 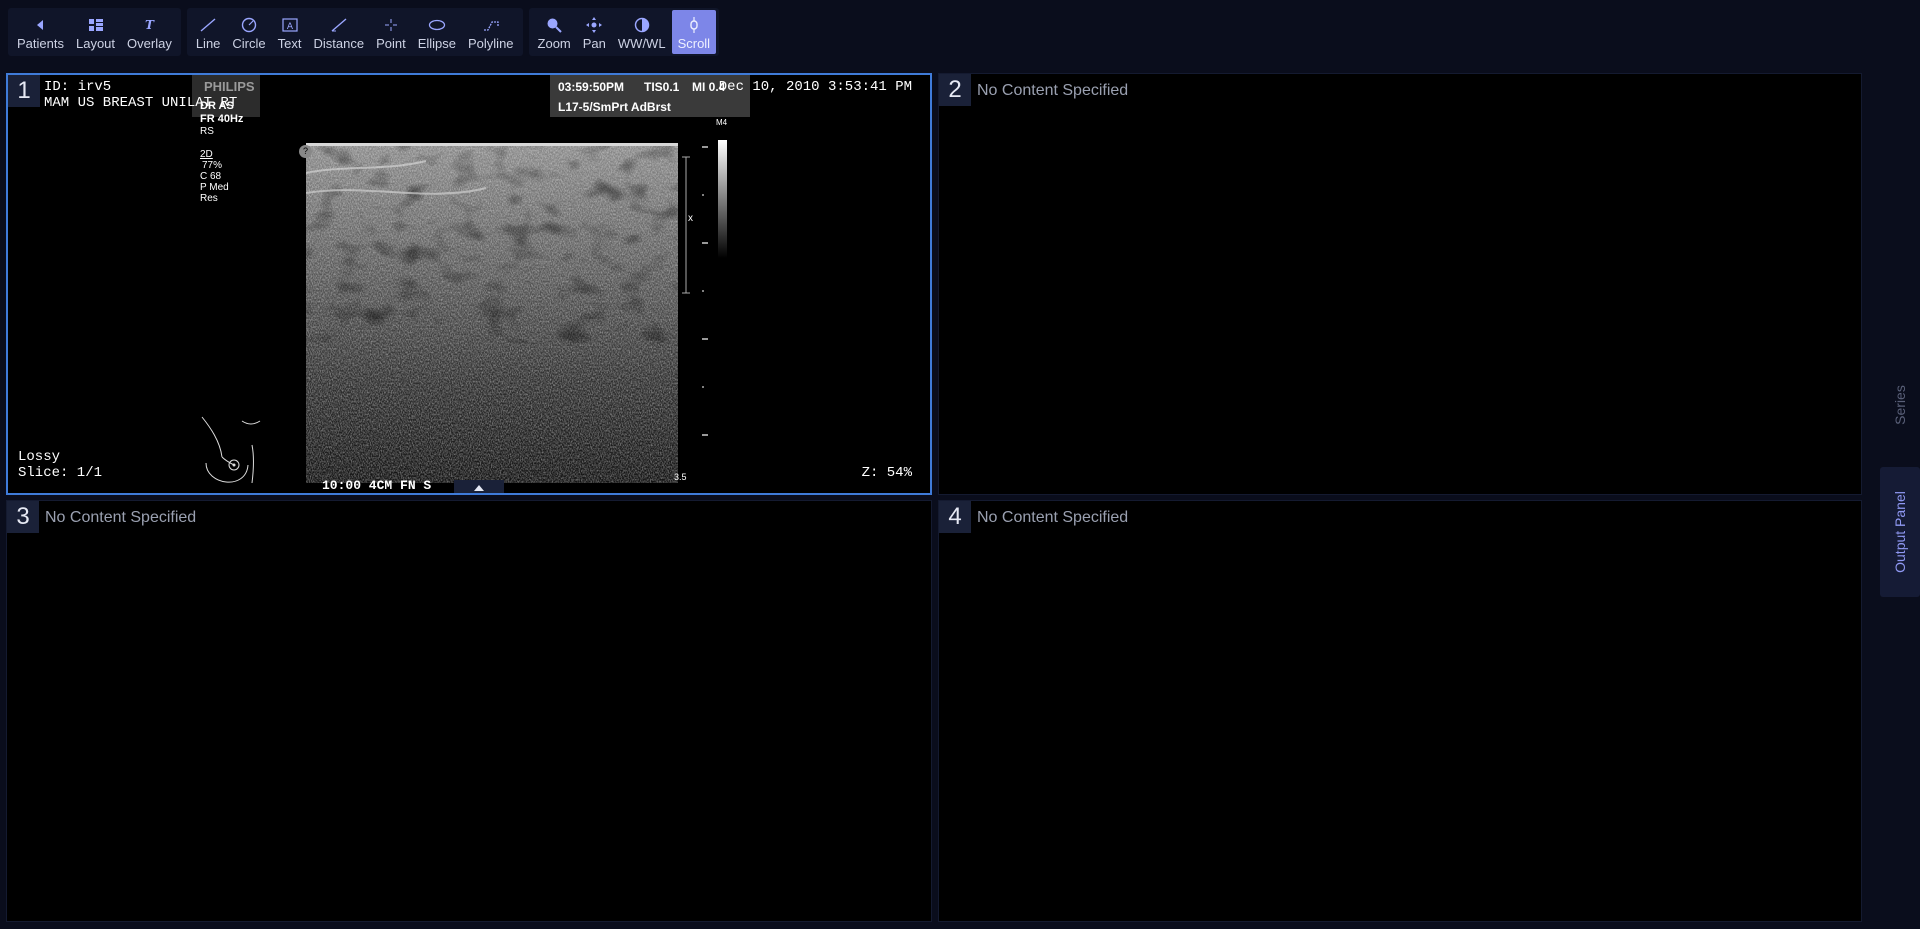 I want to click on focus-marker: x, so click(x=690, y=218).